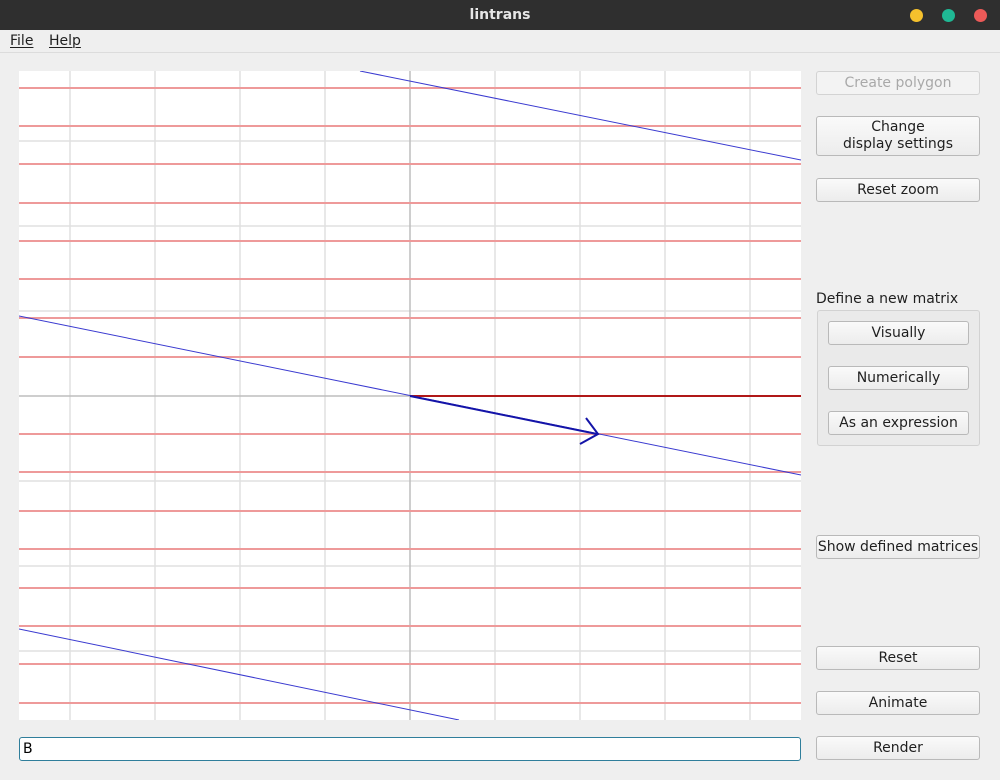 The height and width of the screenshot is (780, 1000). What do you see at coordinates (898, 136) in the screenshot?
I see `change-display-settings-button: Change display settings` at bounding box center [898, 136].